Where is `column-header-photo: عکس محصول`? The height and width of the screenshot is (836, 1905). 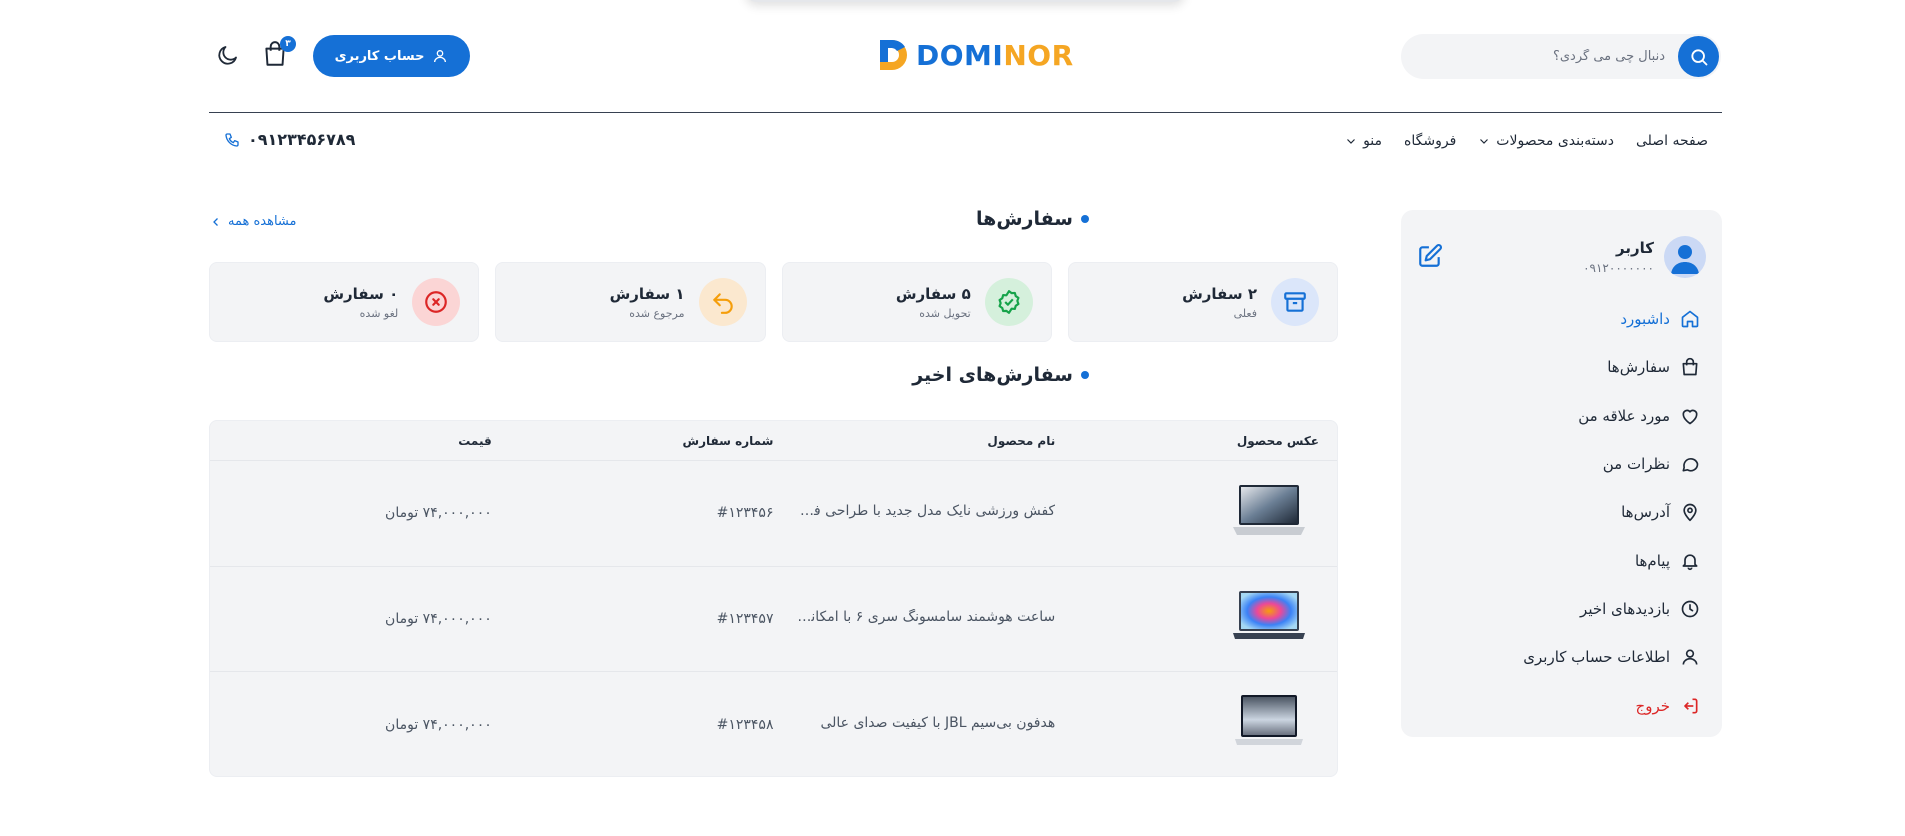
column-header-photo: عکس محصول is located at coordinates (1277, 440).